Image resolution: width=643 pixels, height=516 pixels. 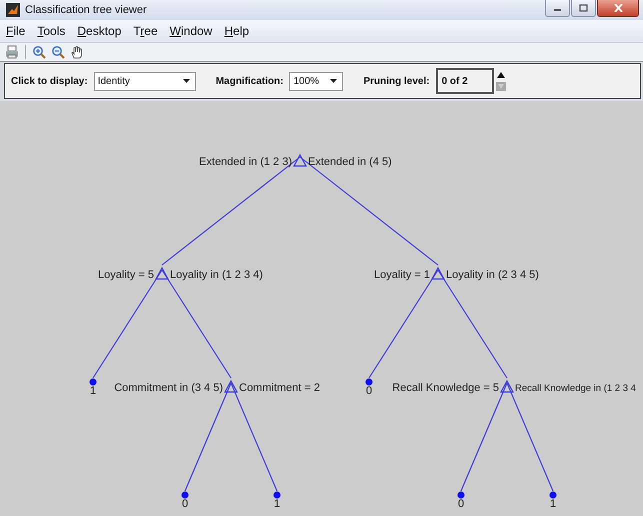 What do you see at coordinates (237, 31) in the screenshot?
I see `menu-item: Help` at bounding box center [237, 31].